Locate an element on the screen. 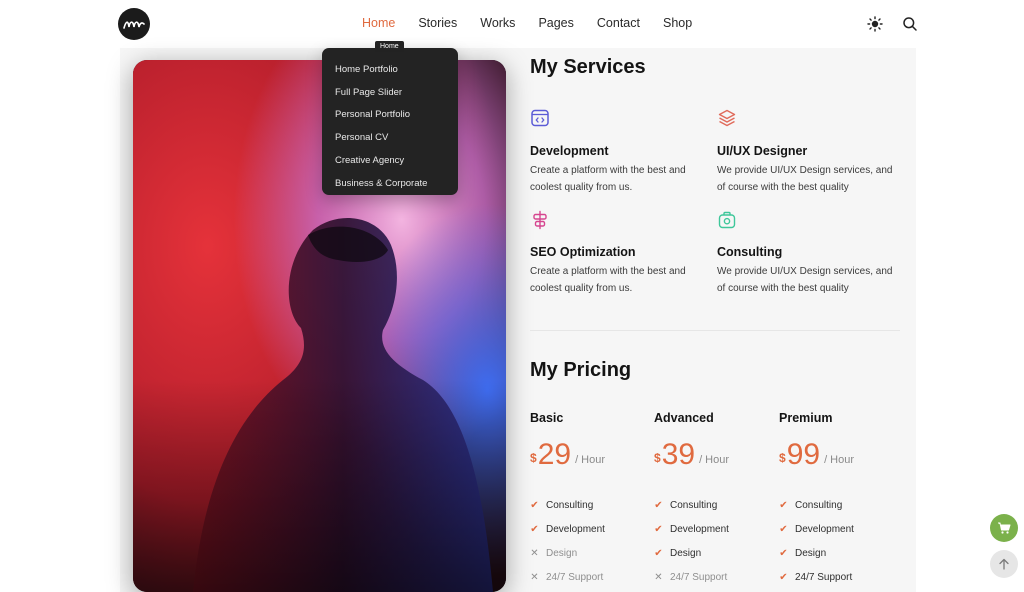 This screenshot has width=1024, height=592. menu-item-full-page-slider: Full Page Slider is located at coordinates (390, 92).